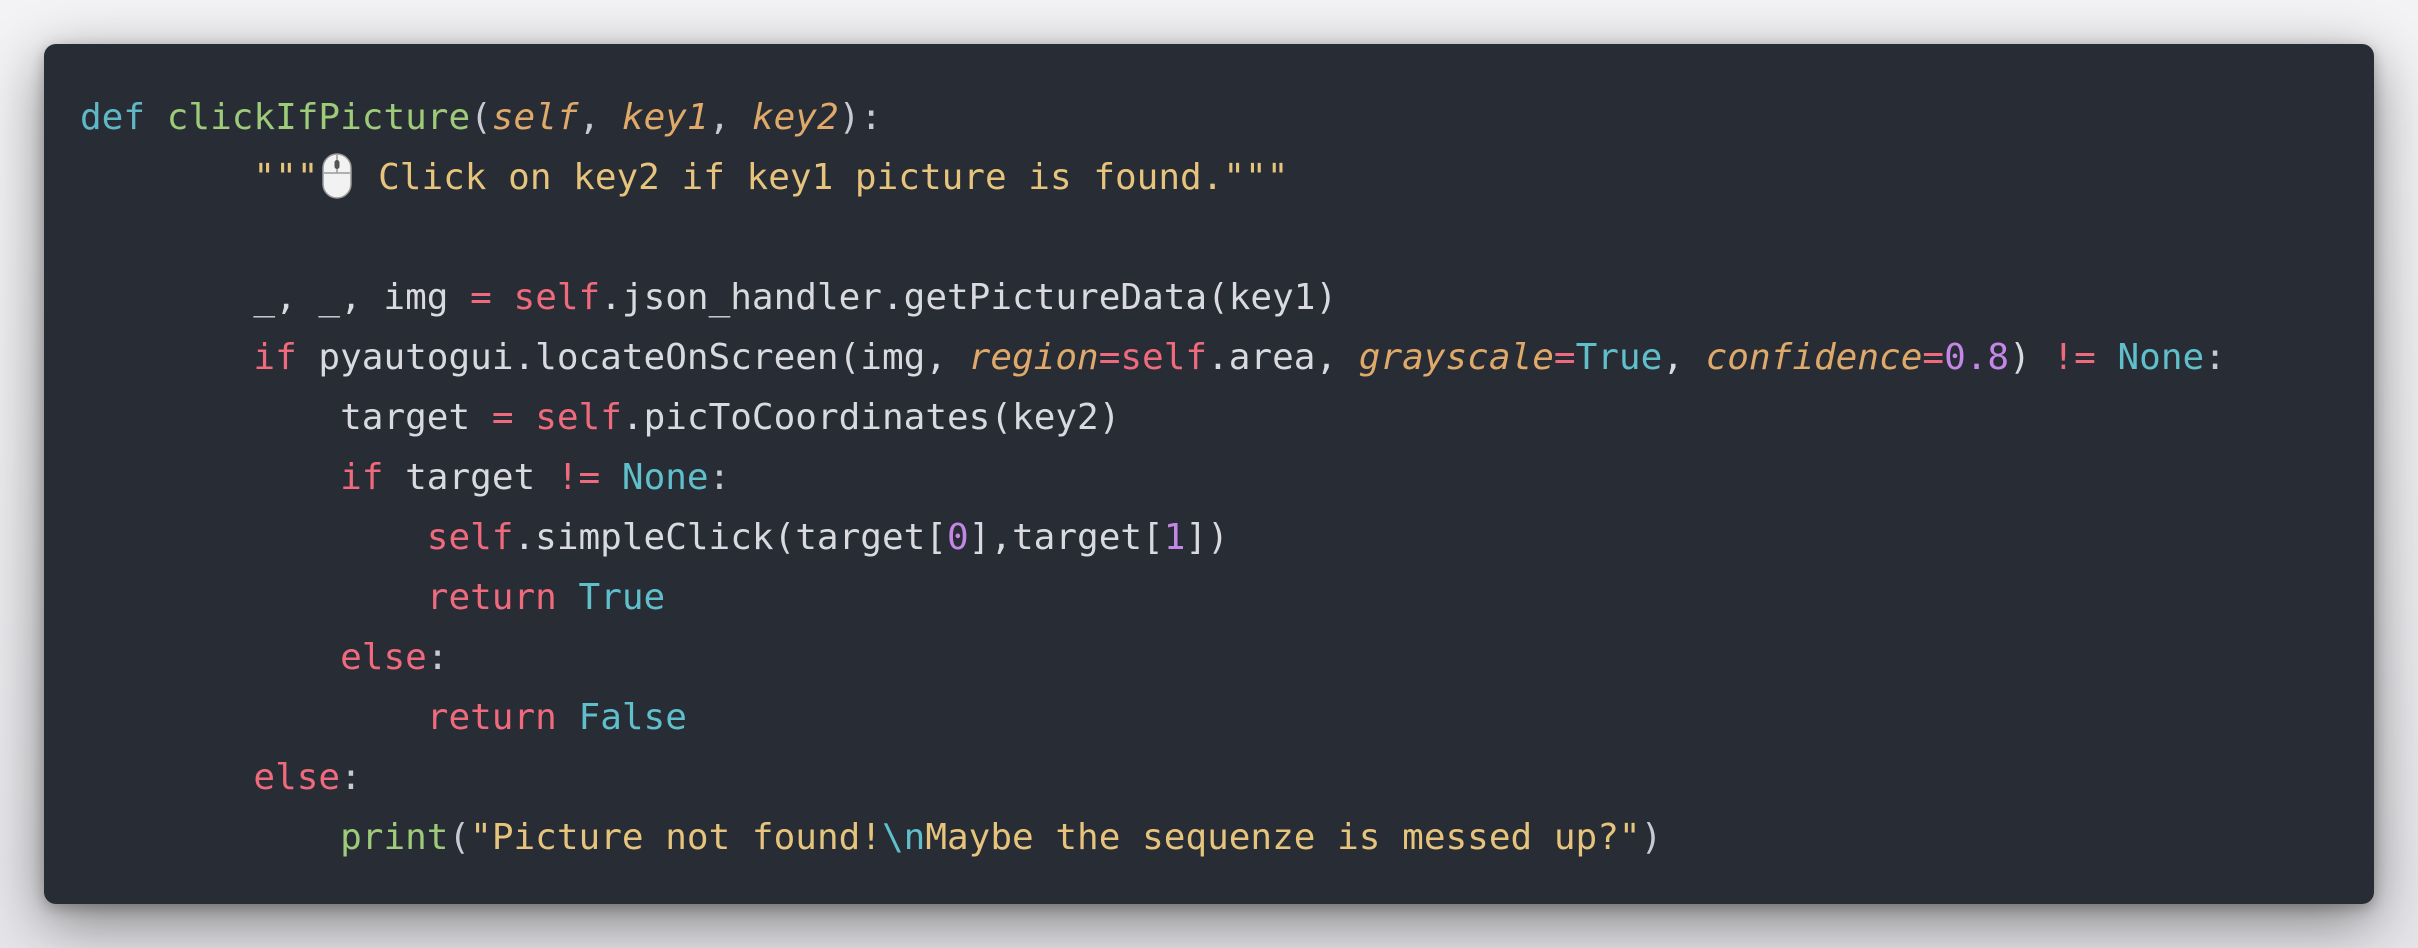 This screenshot has width=2418, height=948. I want to click on code-line-8: self.simpleClick(target[0],target[1]), so click(1227, 538).